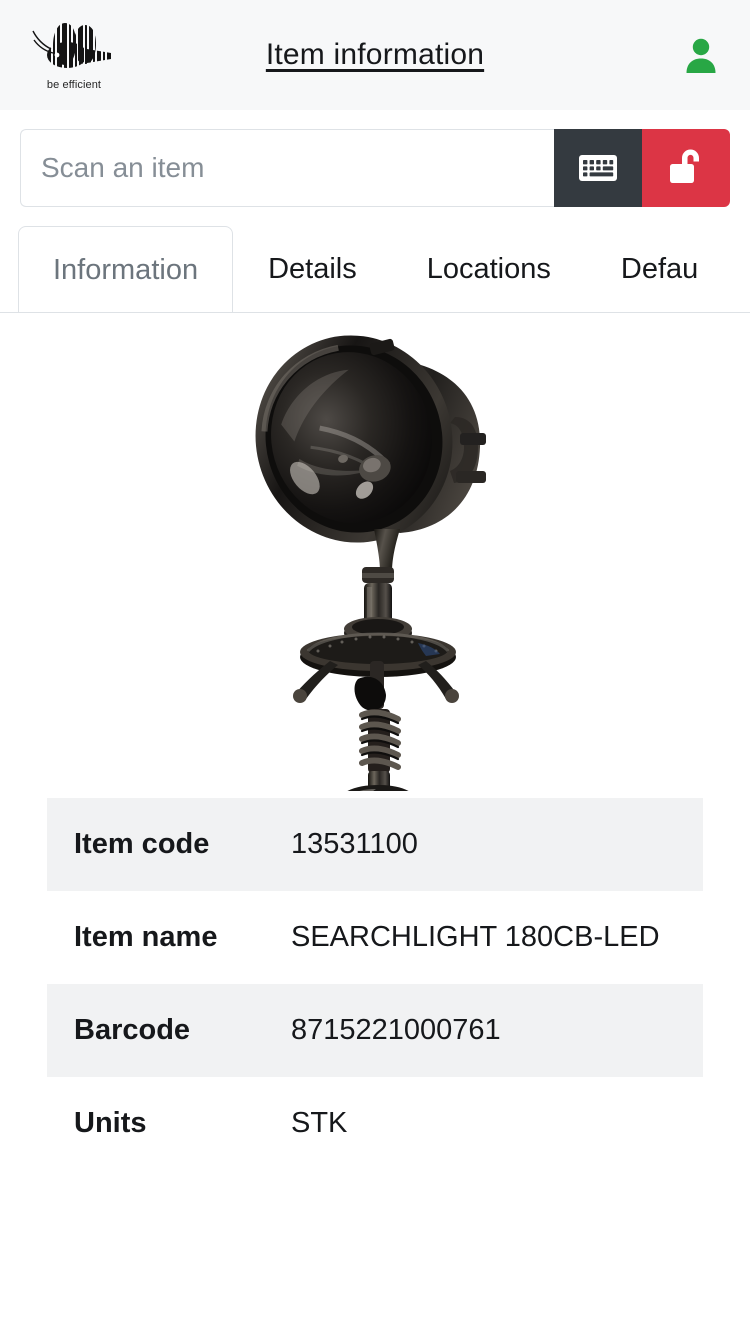 Image resolution: width=750 pixels, height=1334 pixels. I want to click on row-label: Barcode, so click(132, 1030).